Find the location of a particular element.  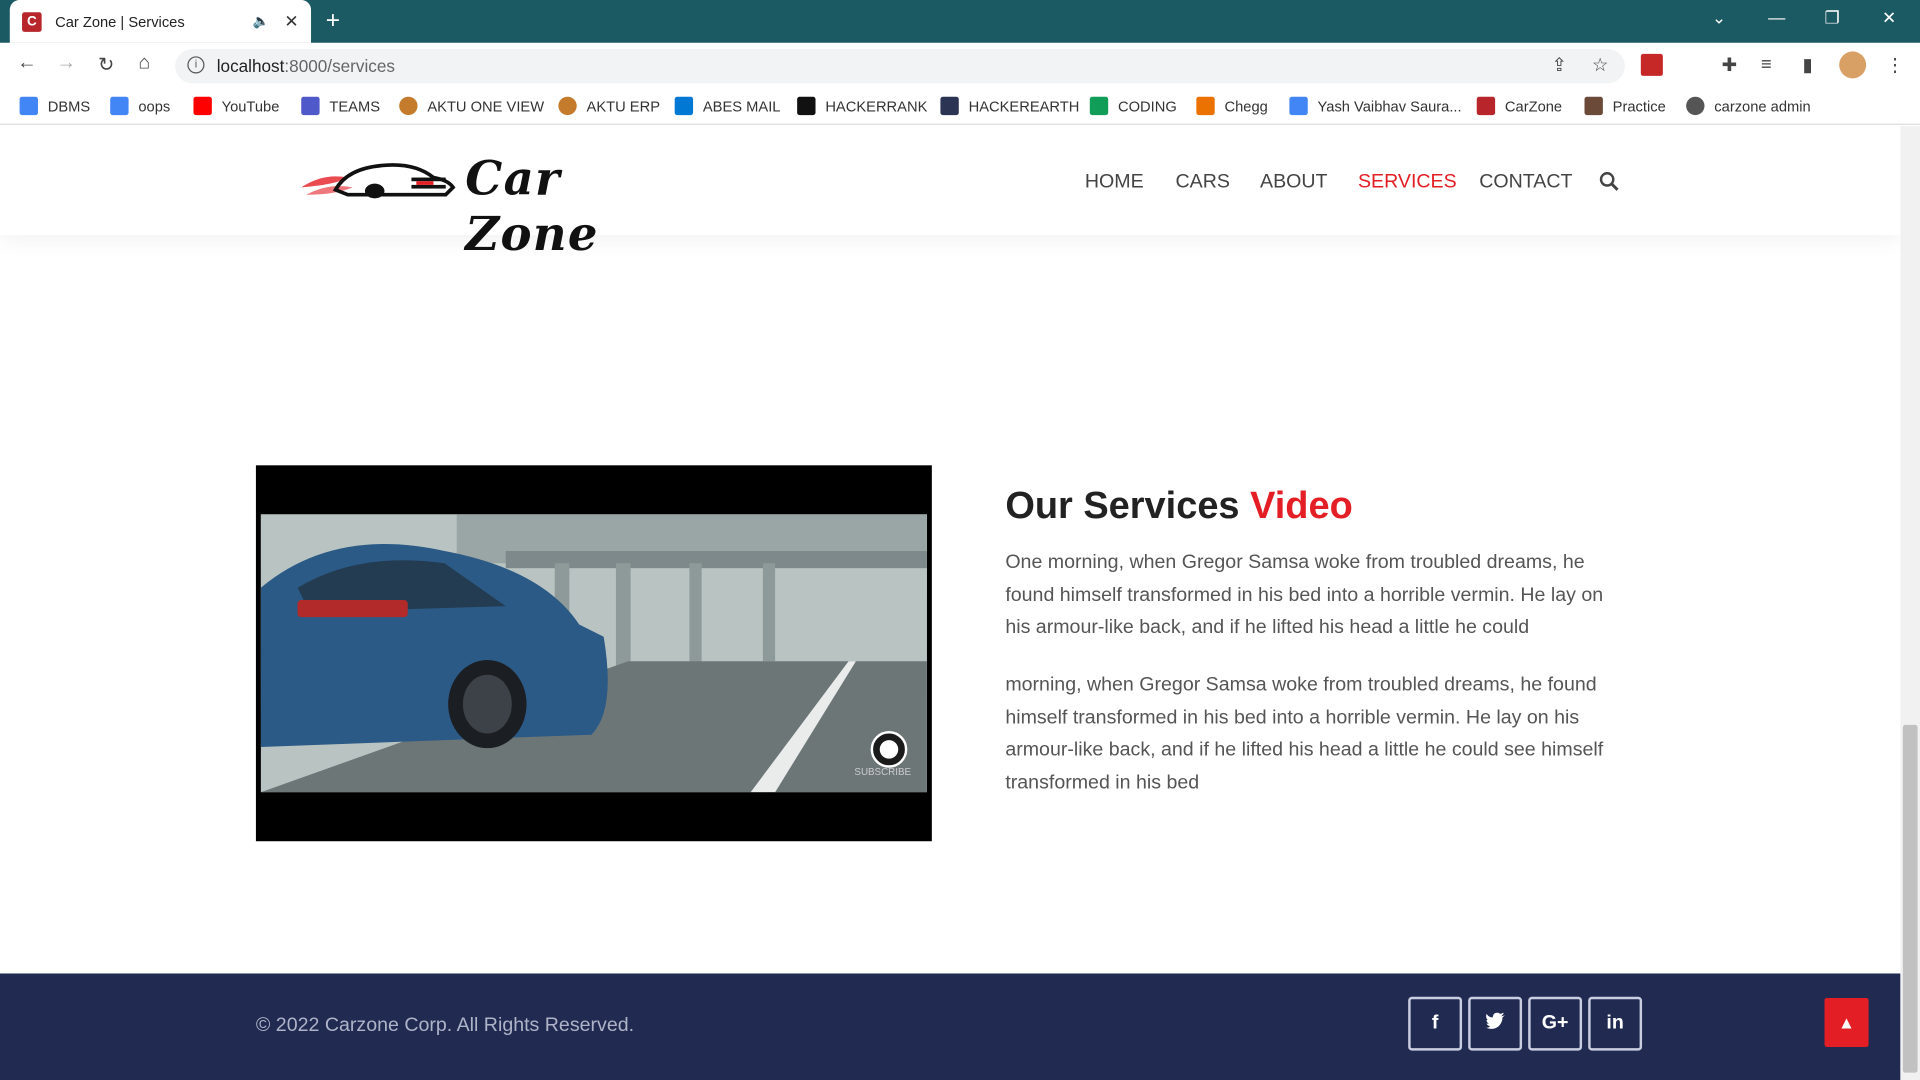

bookmark-label: AKTU ONE VIEW is located at coordinates (486, 106).